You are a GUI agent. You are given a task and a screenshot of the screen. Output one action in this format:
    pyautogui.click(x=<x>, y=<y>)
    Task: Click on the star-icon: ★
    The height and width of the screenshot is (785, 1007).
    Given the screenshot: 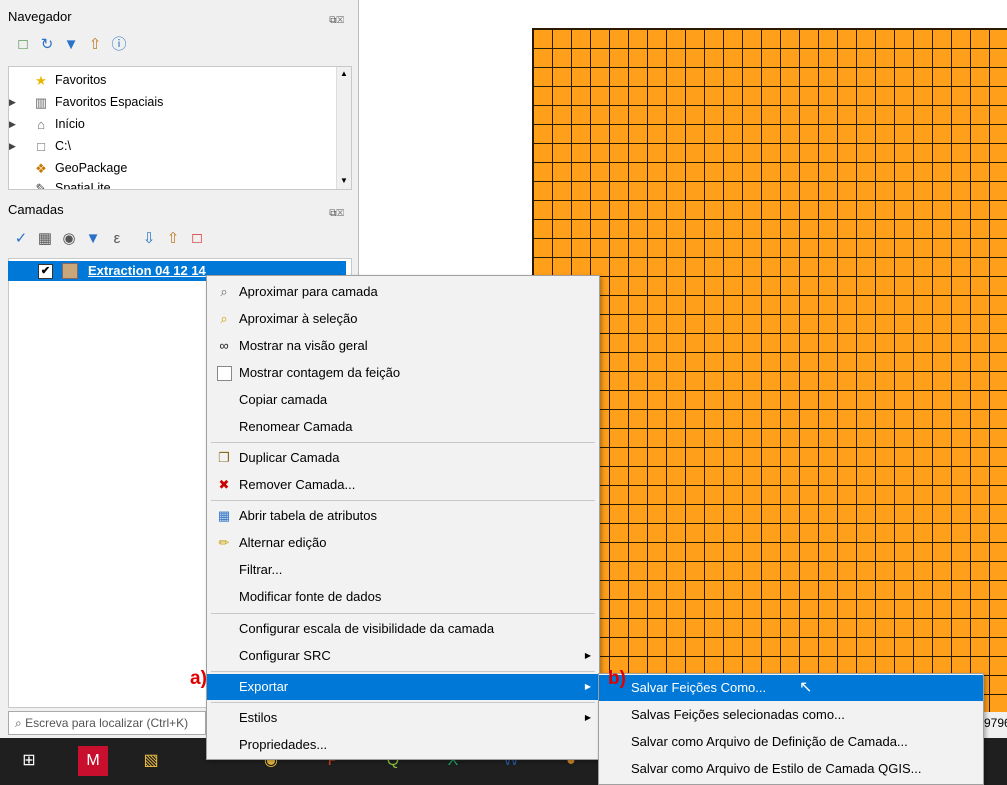 What is the action you would take?
    pyautogui.click(x=41, y=80)
    